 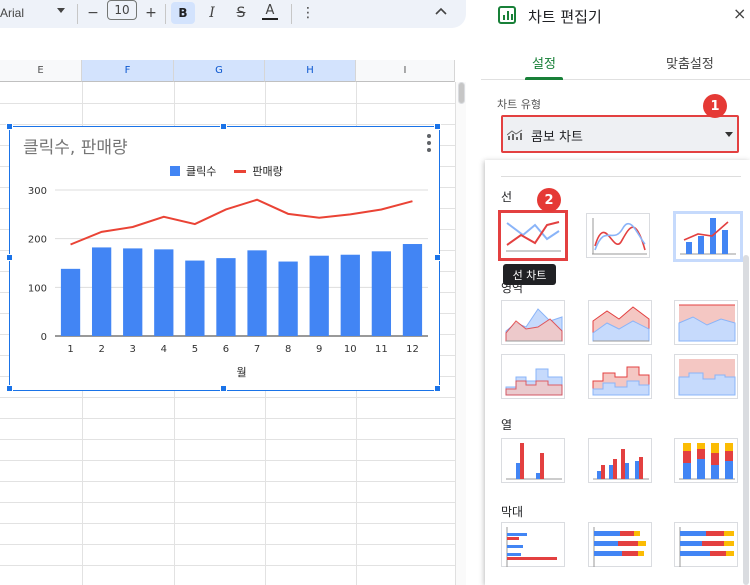 I want to click on line-chart-thumbnail, so click(x=533, y=235).